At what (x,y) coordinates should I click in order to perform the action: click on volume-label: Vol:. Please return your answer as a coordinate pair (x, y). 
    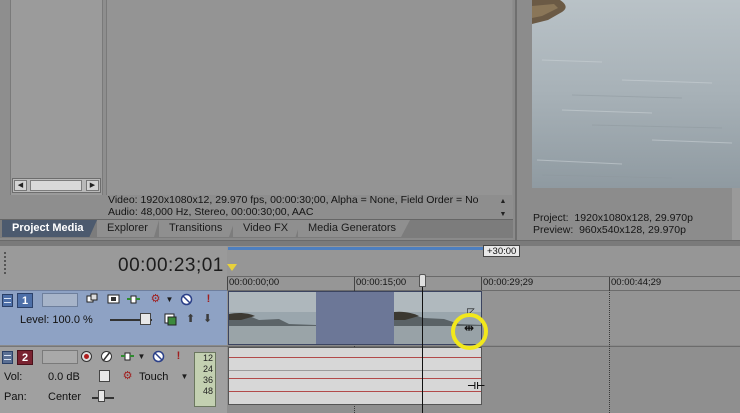
    Looking at the image, I should click on (13, 377).